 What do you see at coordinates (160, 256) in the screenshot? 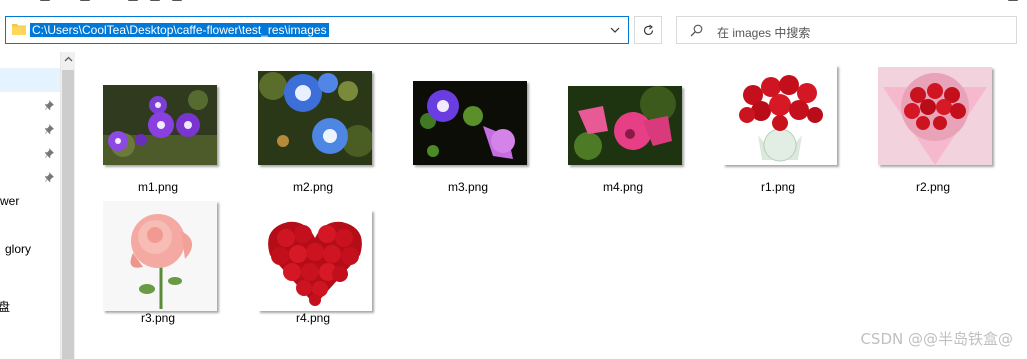
I see `thumbnail-pink-rose` at bounding box center [160, 256].